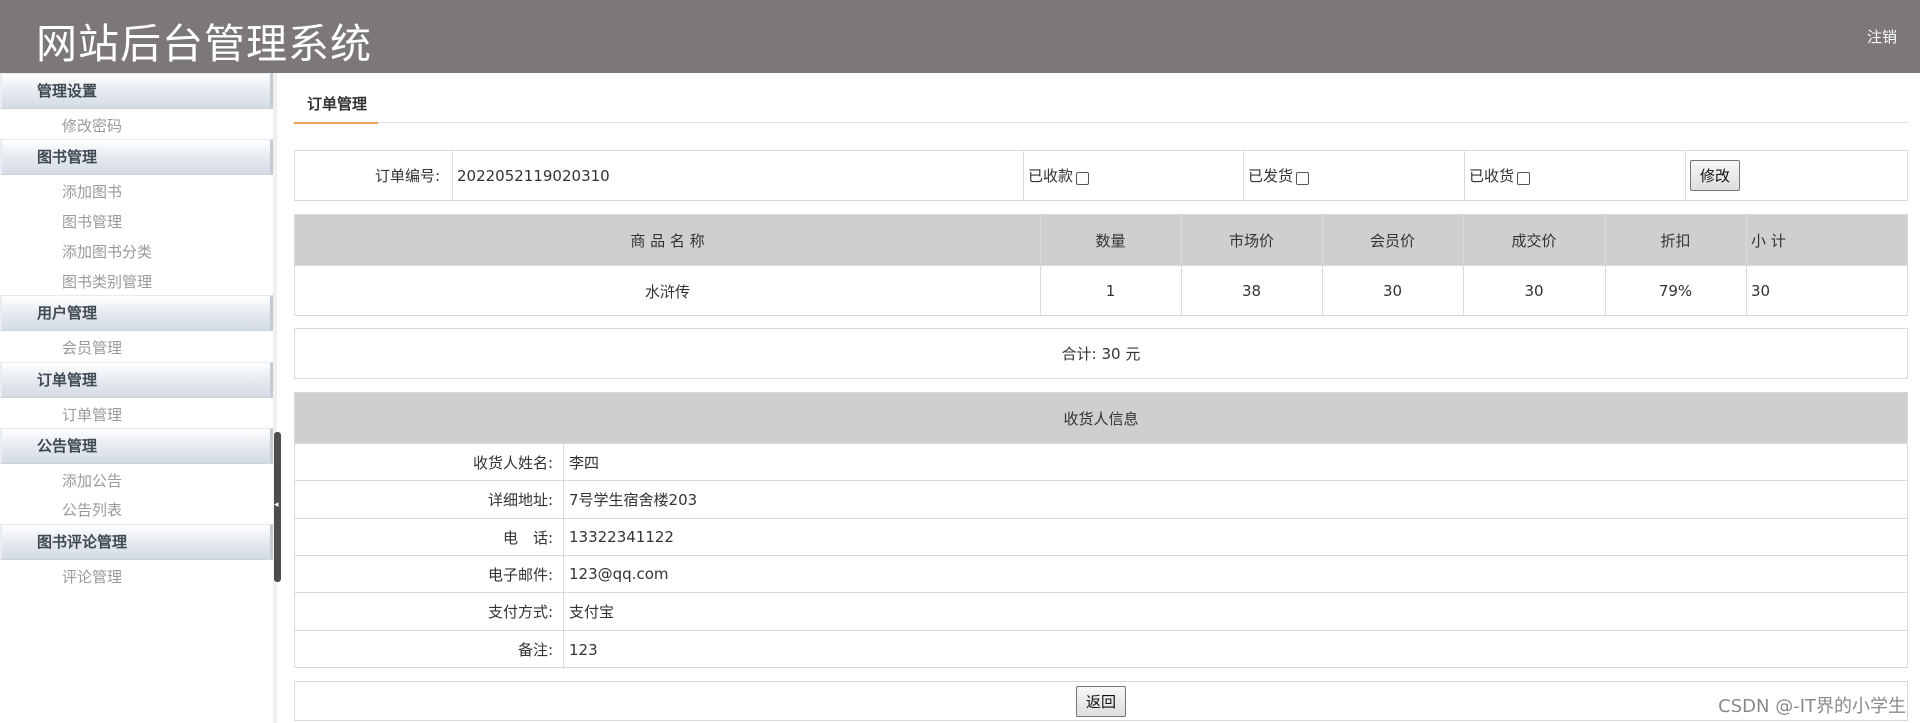  I want to click on collapse-handle: ◂, so click(277, 507).